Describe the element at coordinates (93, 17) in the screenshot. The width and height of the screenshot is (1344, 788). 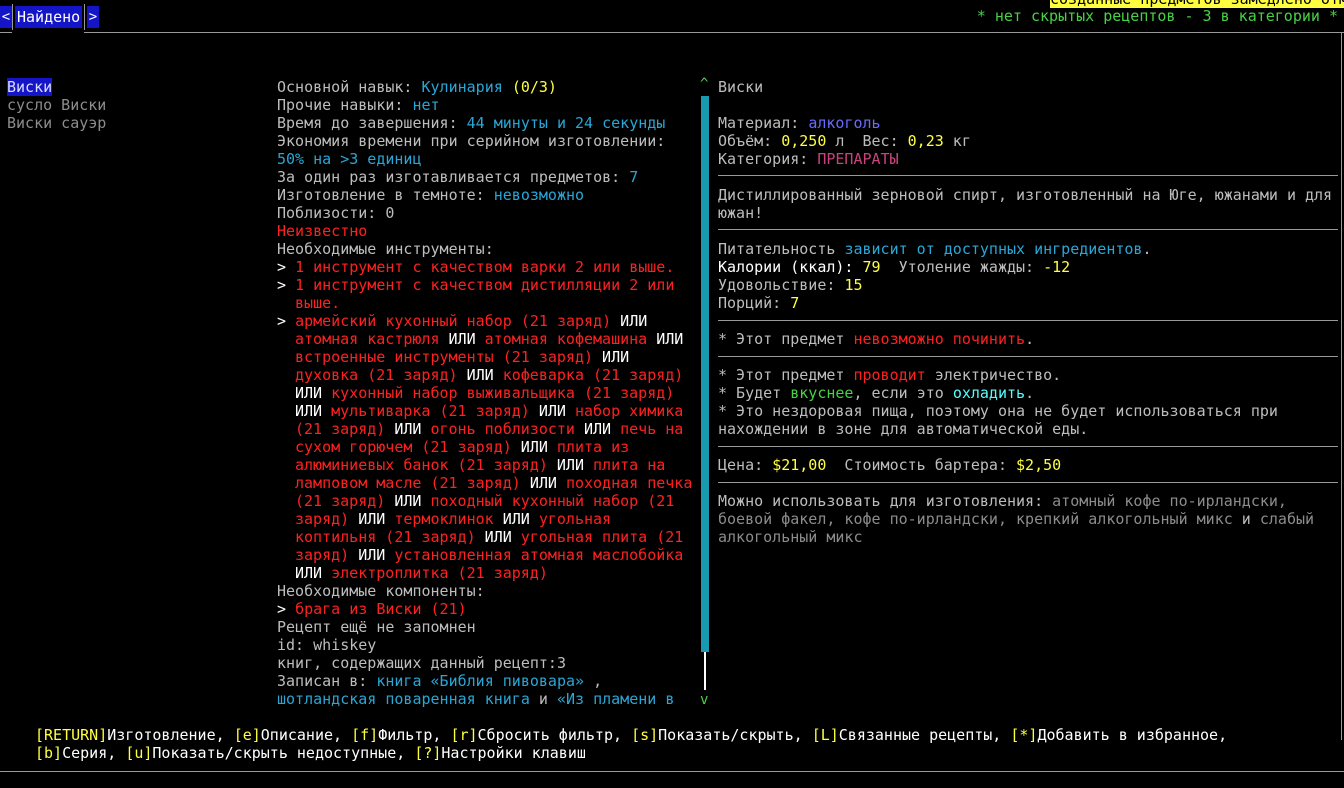
I see `next-tab-button: >` at that location.